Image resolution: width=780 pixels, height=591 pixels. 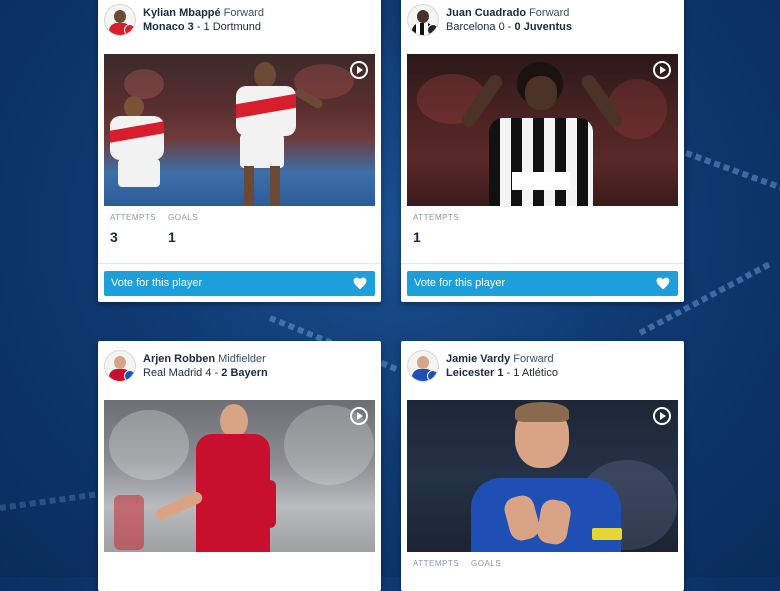 I want to click on home-score: 0, so click(x=501, y=27).